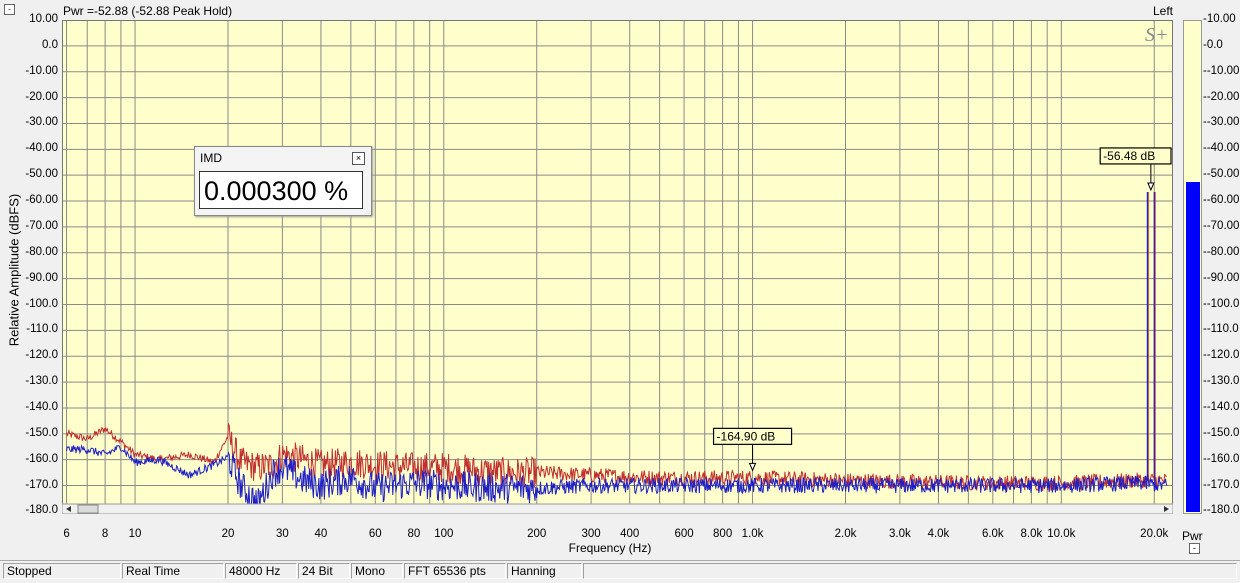 The height and width of the screenshot is (583, 1240). I want to click on imd-value: 0.000300 %, so click(281, 190).